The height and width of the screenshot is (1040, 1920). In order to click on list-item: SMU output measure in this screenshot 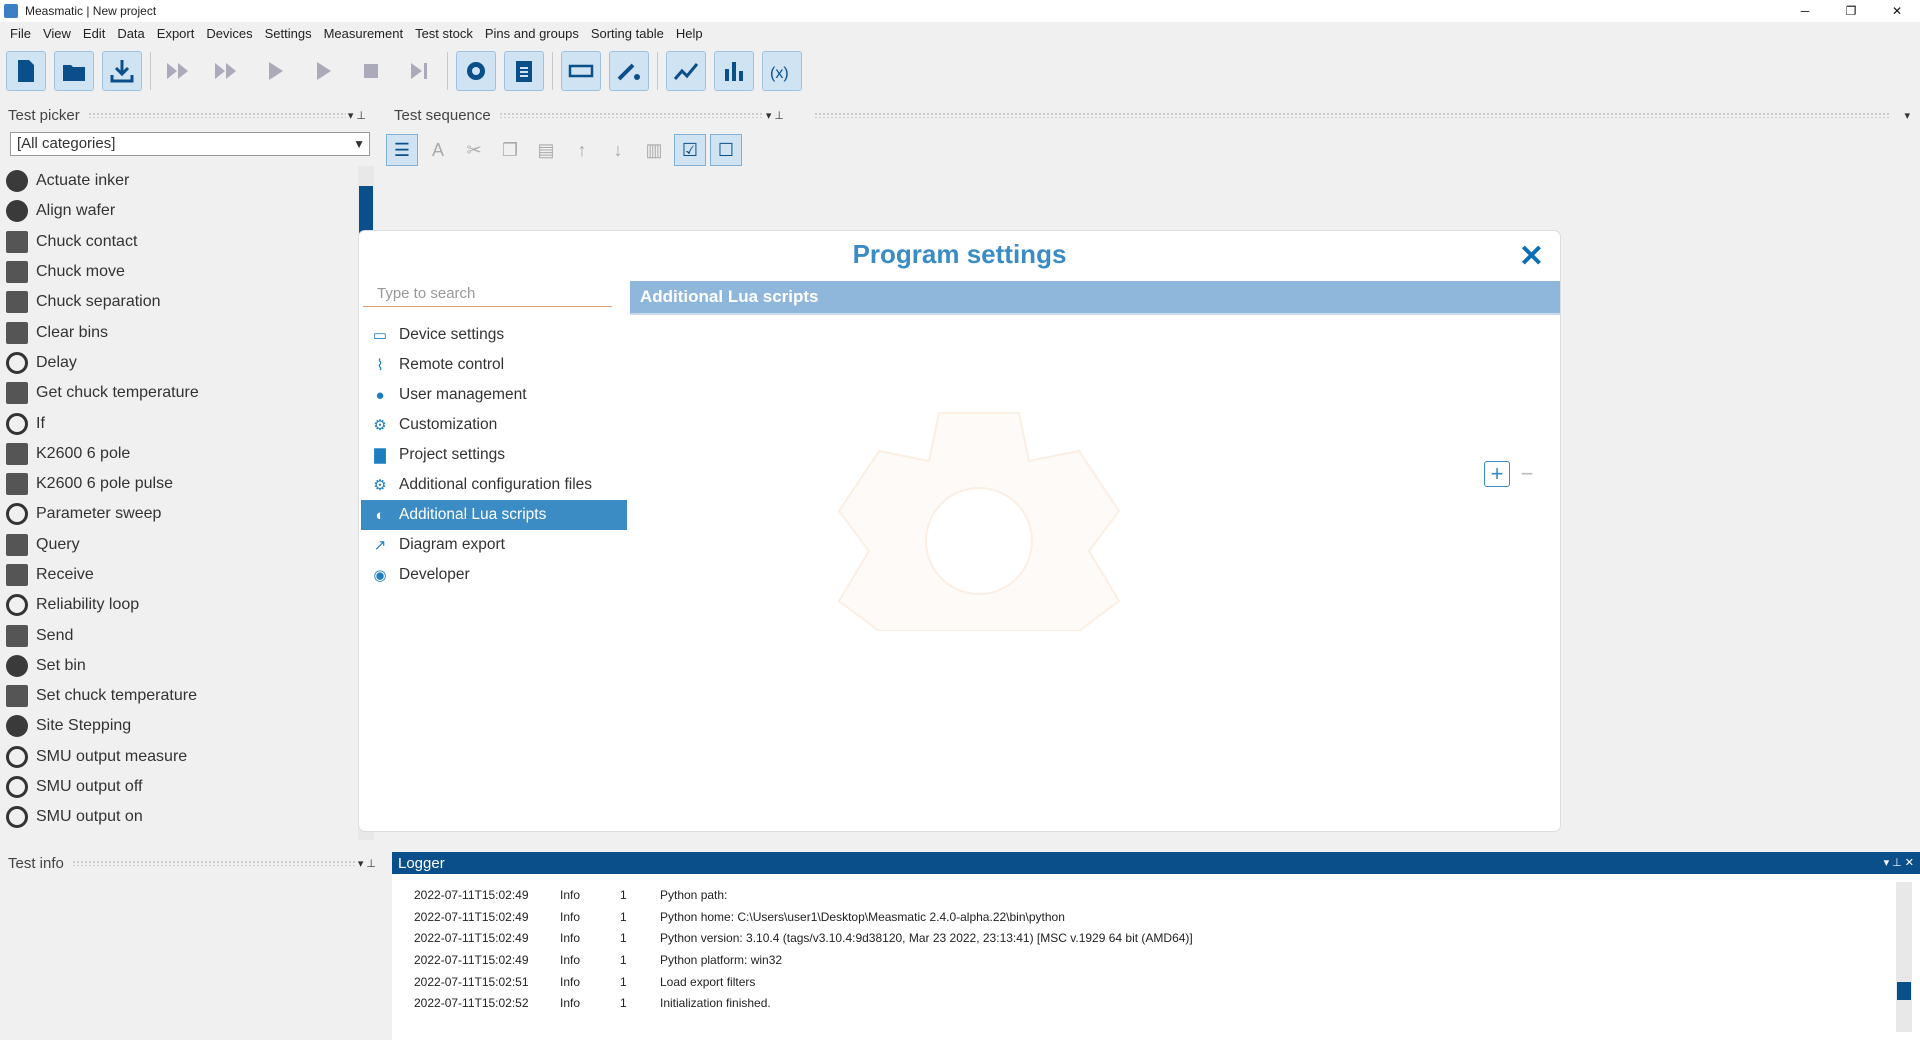, I will do `click(182, 757)`.